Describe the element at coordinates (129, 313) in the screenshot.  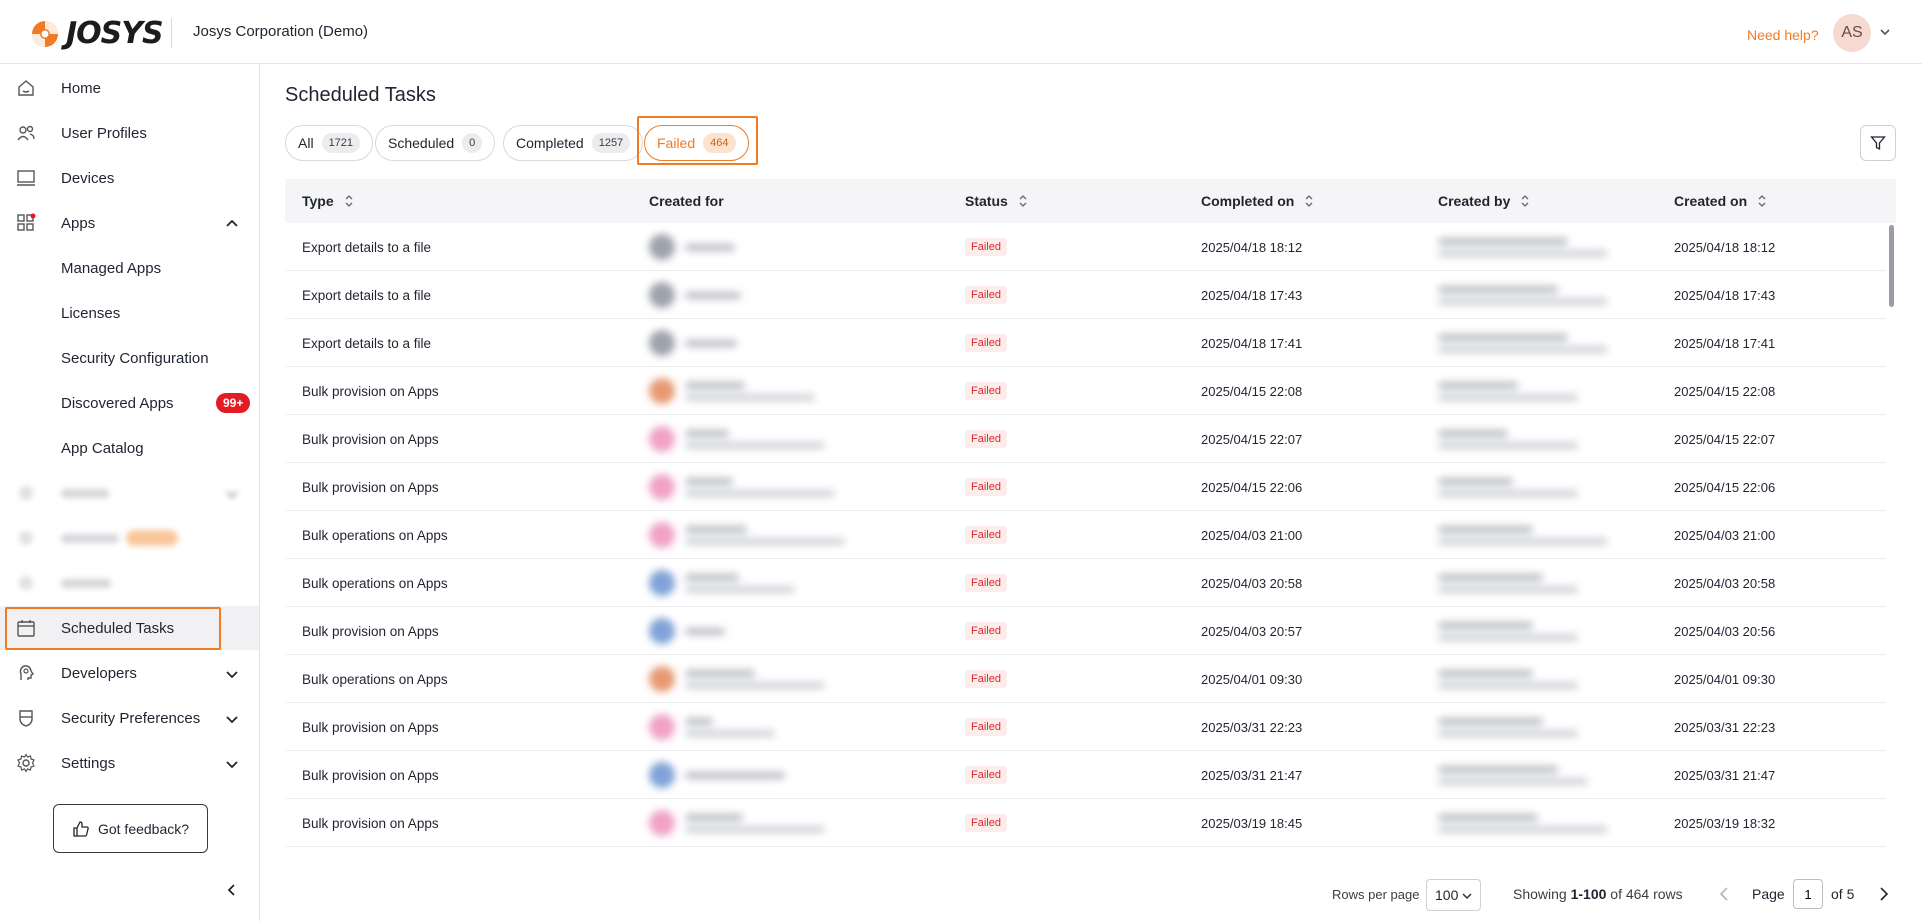
I see `sidebar-item-licenses: Licenses` at that location.